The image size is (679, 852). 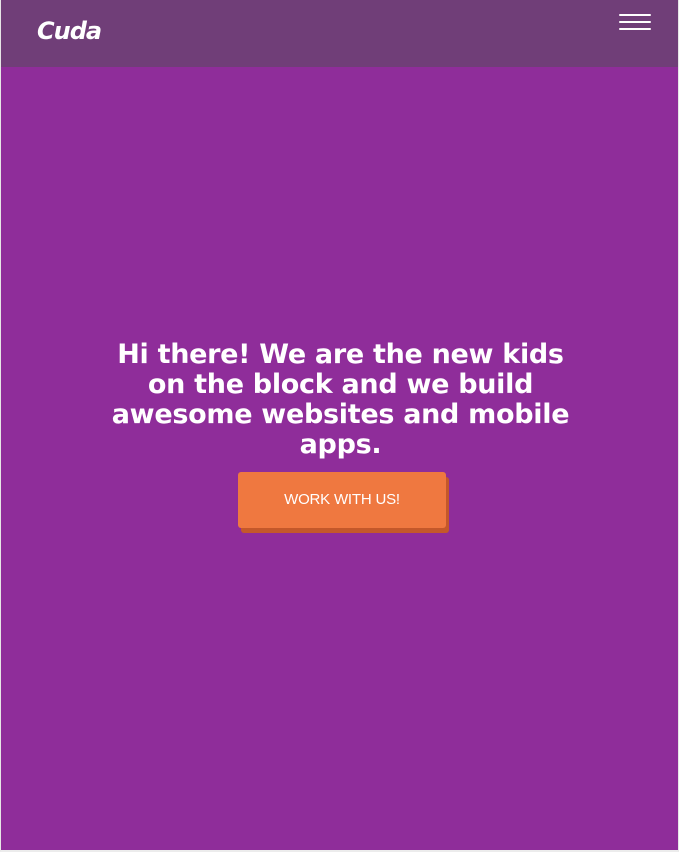 I want to click on menu-bar-bottom, so click(x=635, y=29).